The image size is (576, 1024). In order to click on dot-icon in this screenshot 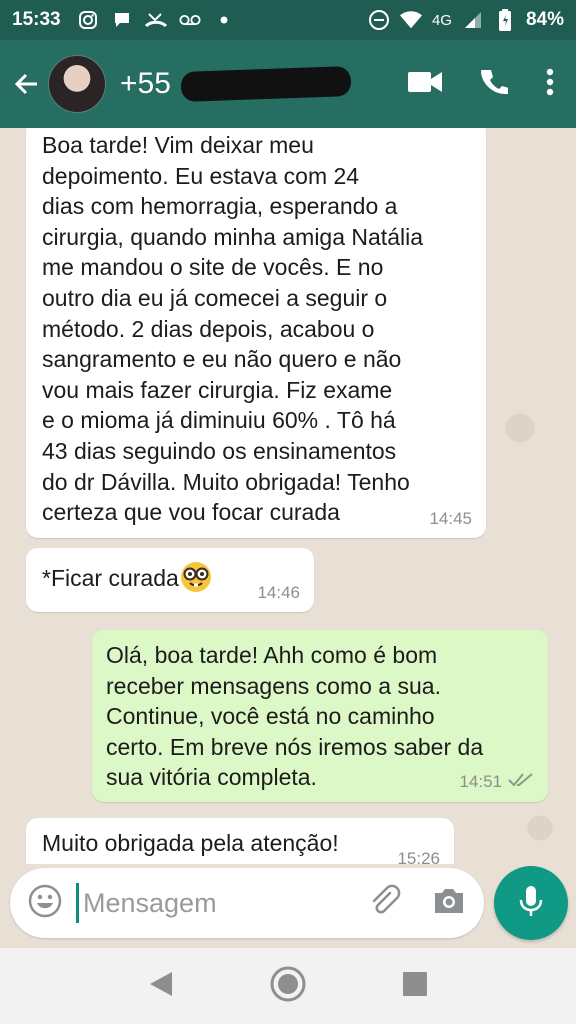, I will do `click(224, 20)`.